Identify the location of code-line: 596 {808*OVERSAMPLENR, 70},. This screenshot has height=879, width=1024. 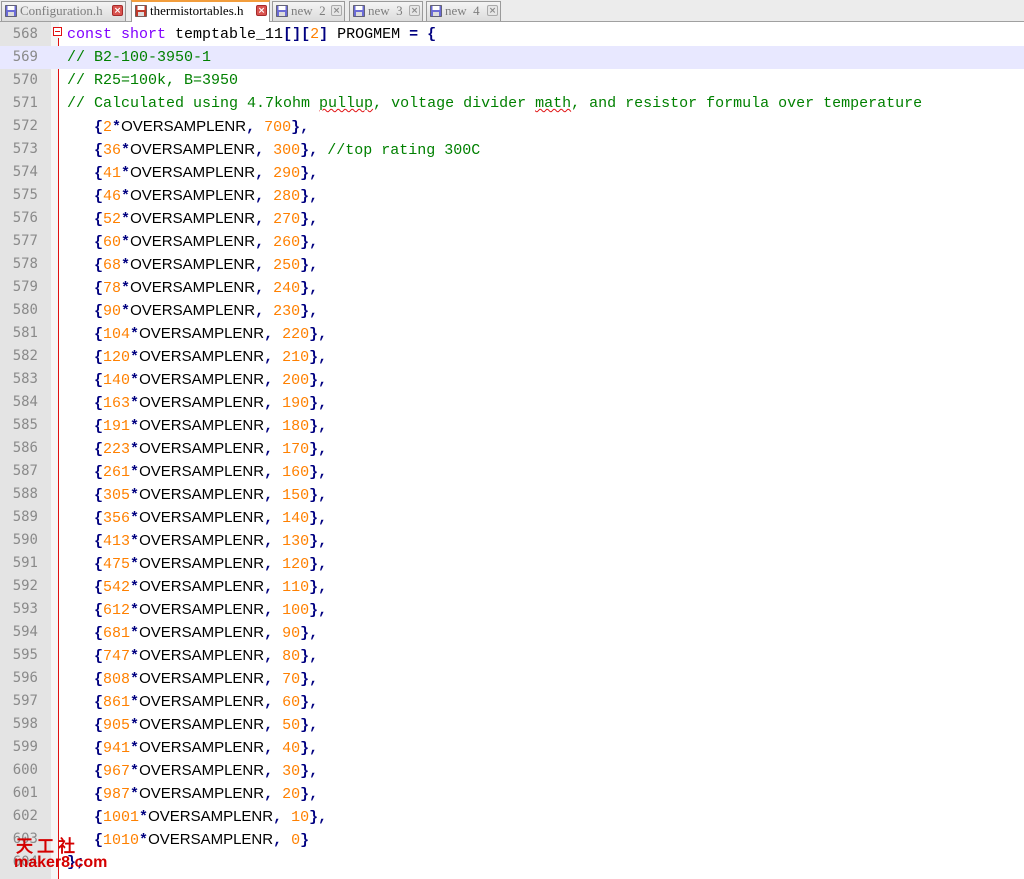
(512, 678).